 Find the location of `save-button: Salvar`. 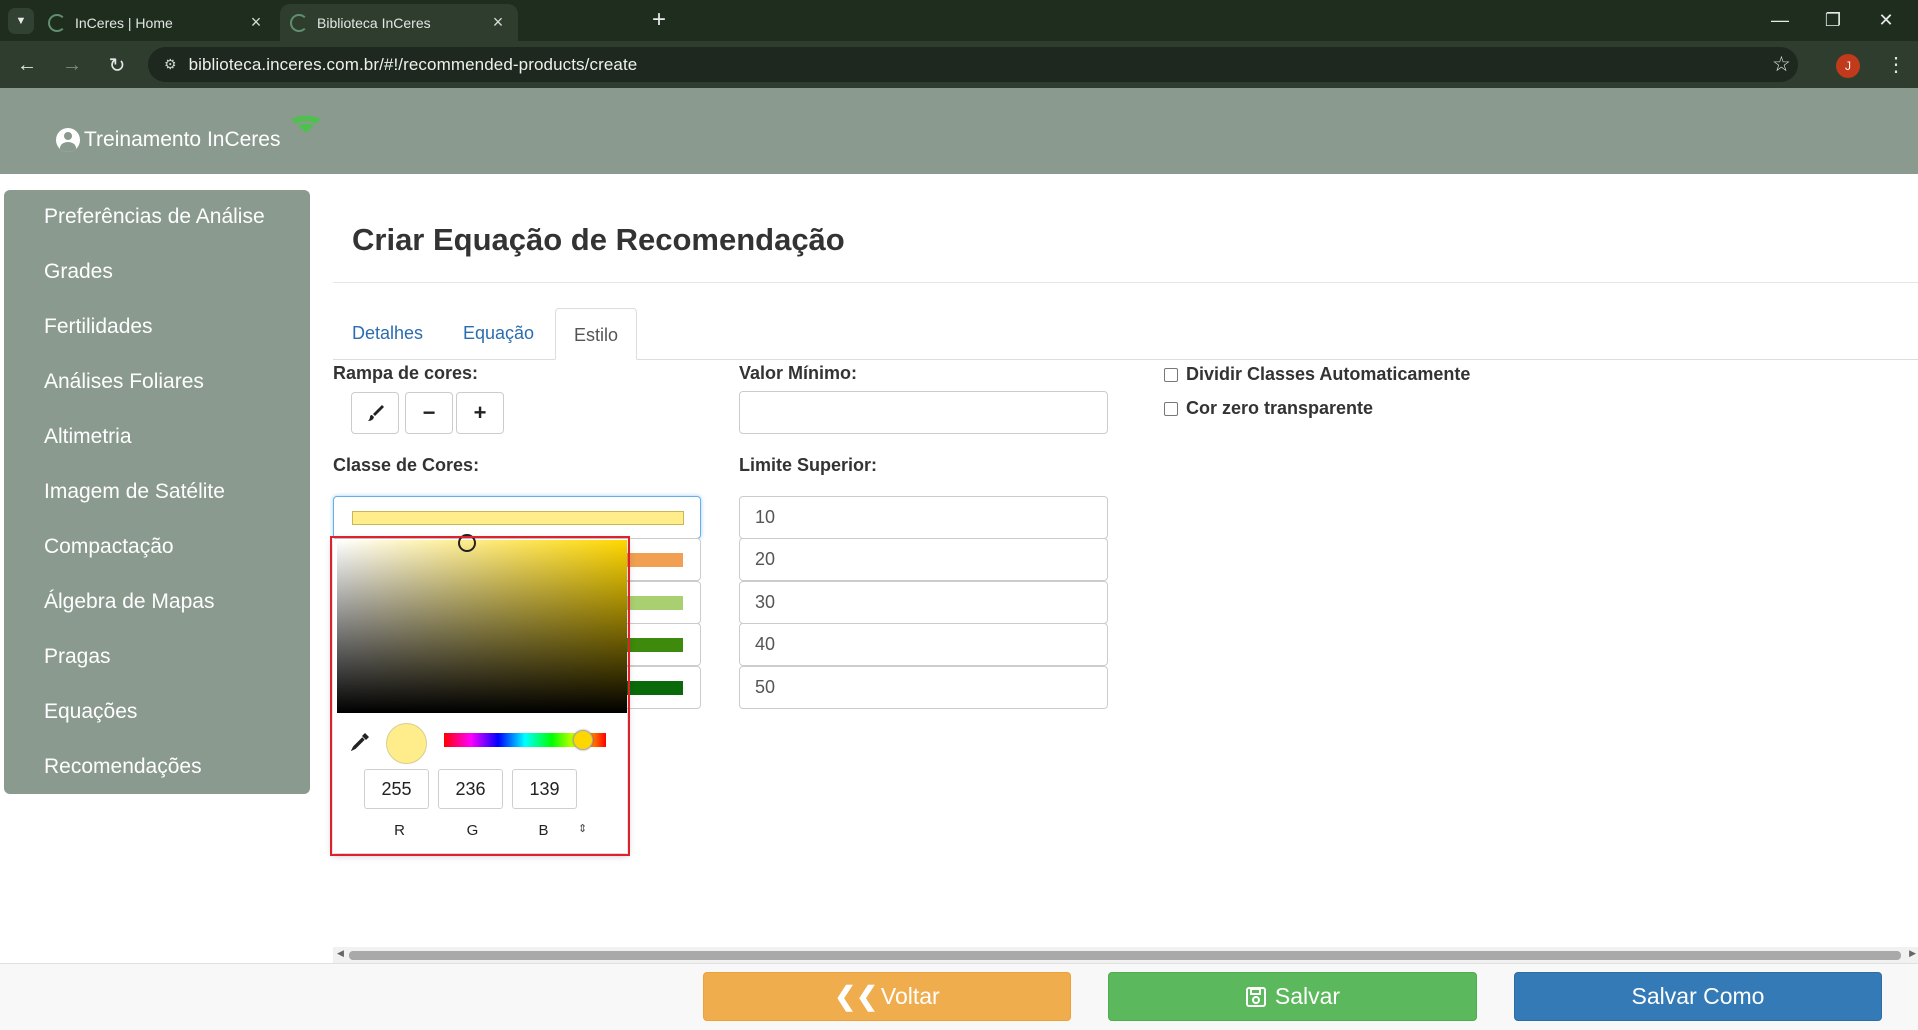

save-button: Salvar is located at coordinates (1292, 996).